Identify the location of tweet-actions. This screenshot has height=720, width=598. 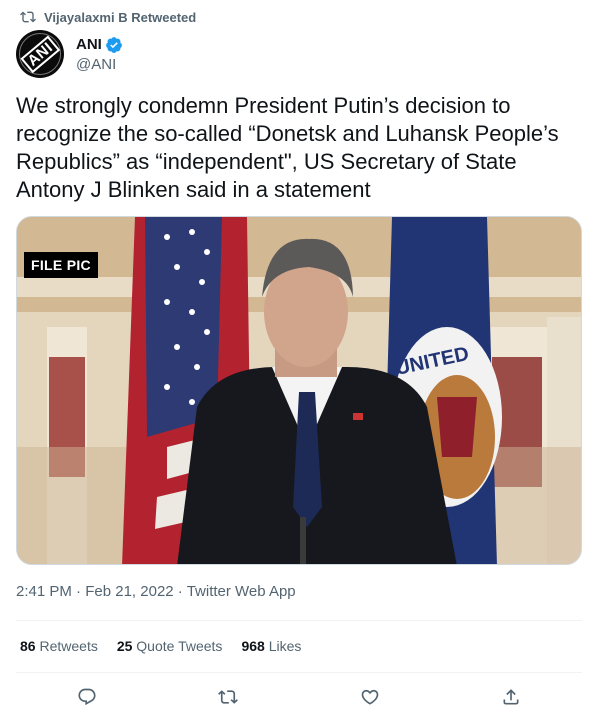
(299, 697).